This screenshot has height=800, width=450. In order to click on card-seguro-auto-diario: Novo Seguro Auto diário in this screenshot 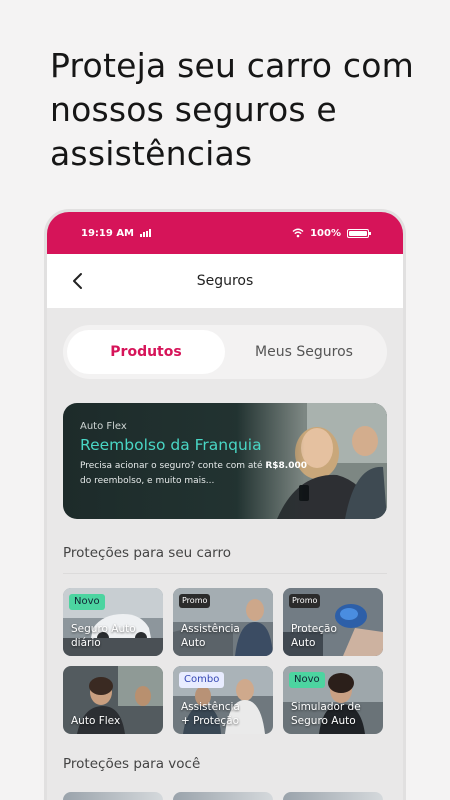, I will do `click(113, 622)`.